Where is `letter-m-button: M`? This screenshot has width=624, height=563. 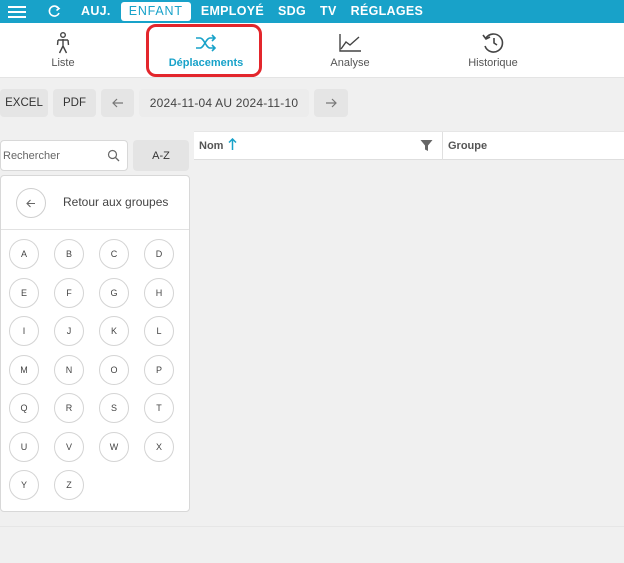 letter-m-button: M is located at coordinates (24, 369).